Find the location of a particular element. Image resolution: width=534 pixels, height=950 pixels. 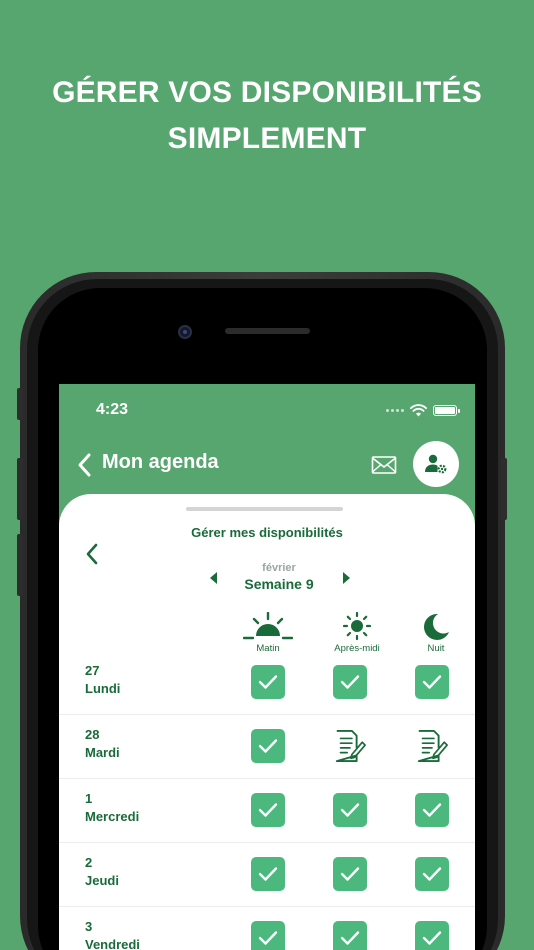

day-row: 1 Mercredi is located at coordinates (267, 811).